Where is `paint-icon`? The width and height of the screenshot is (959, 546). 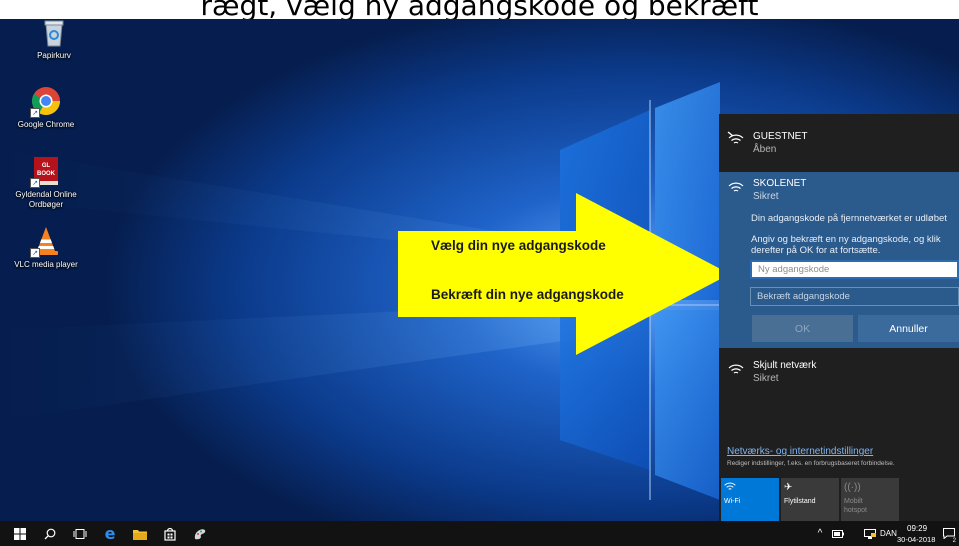 paint-icon is located at coordinates (200, 533).